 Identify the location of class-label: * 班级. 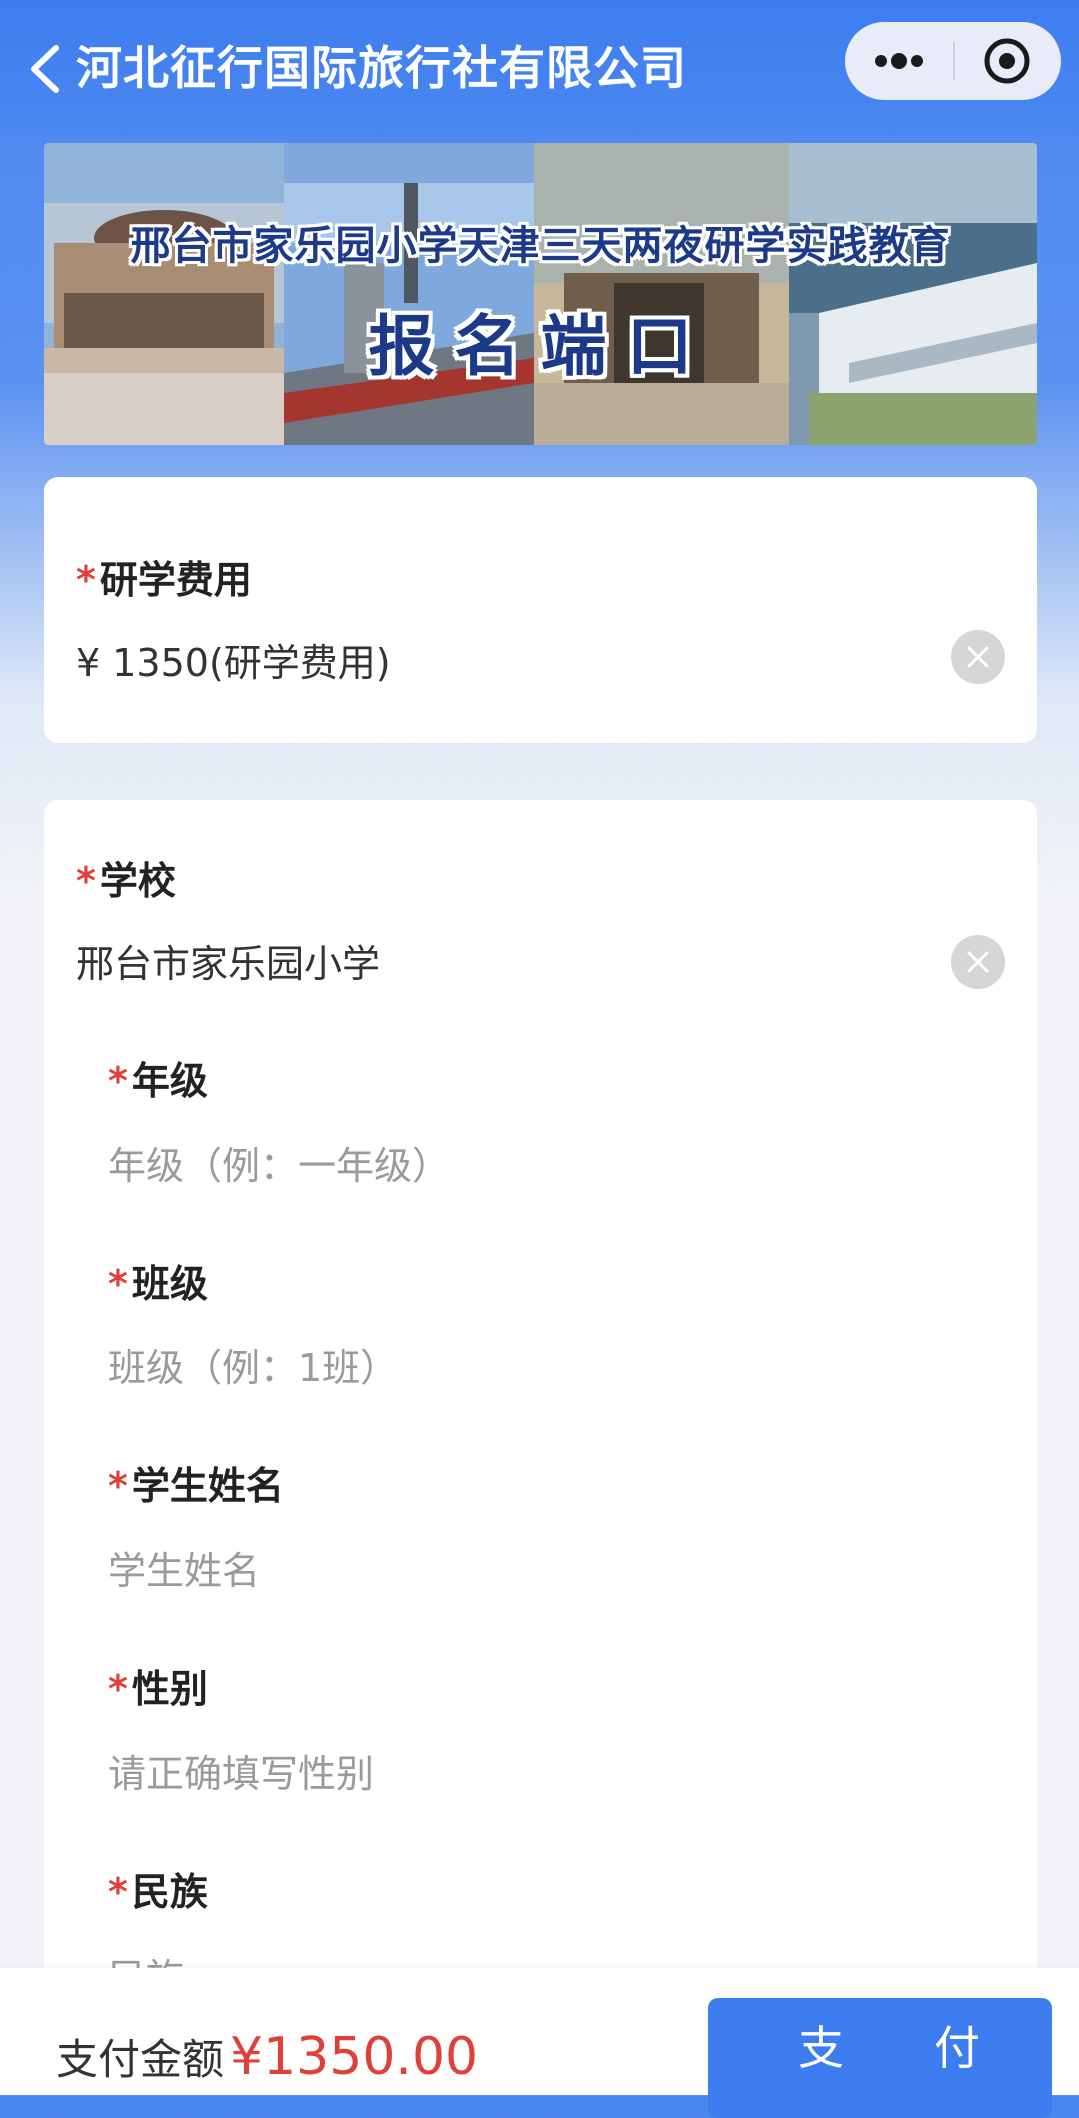
(158, 1280).